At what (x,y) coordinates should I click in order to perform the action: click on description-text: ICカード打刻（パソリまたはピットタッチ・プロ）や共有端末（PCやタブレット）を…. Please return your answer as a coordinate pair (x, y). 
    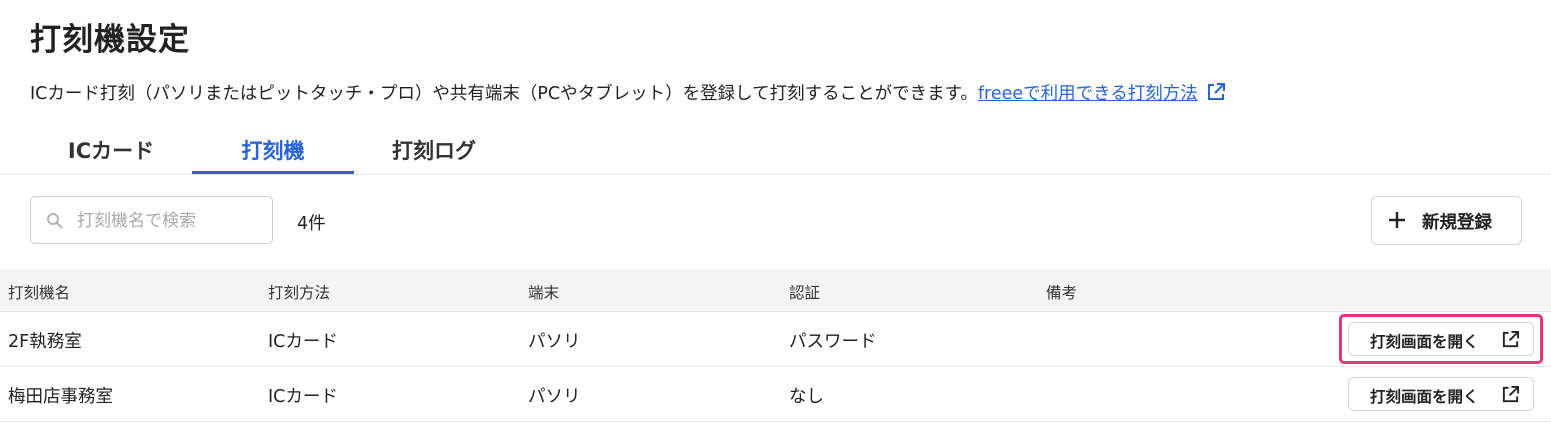
    Looking at the image, I should click on (504, 94).